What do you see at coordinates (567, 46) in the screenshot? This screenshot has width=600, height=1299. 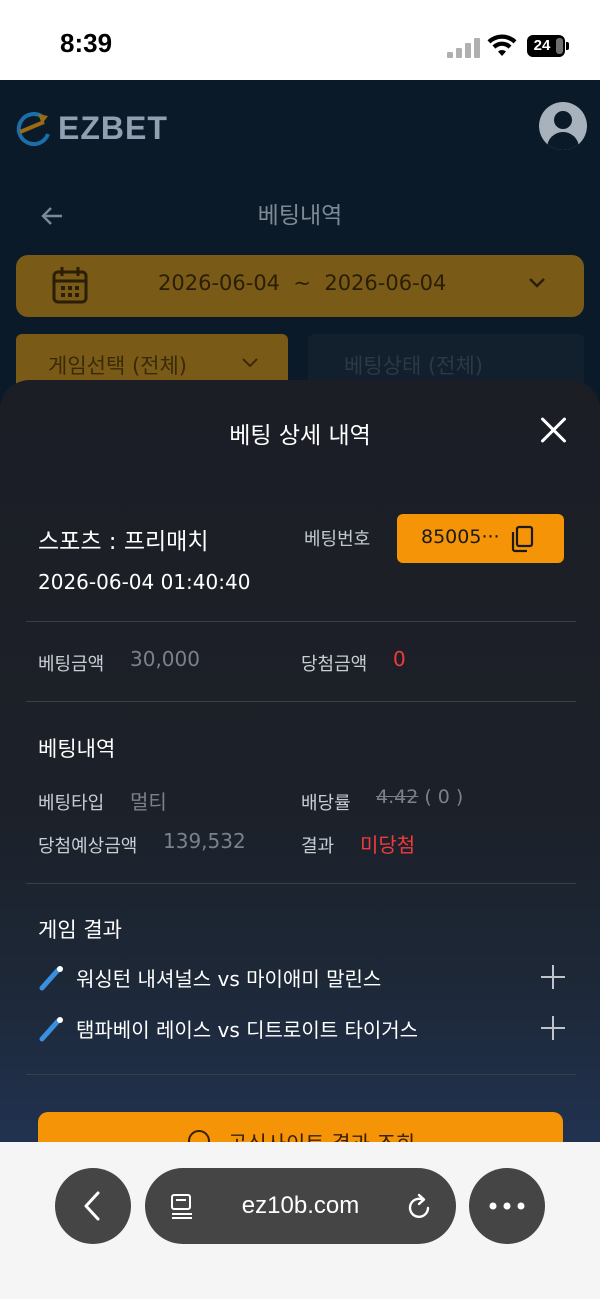 I see `battery-nub` at bounding box center [567, 46].